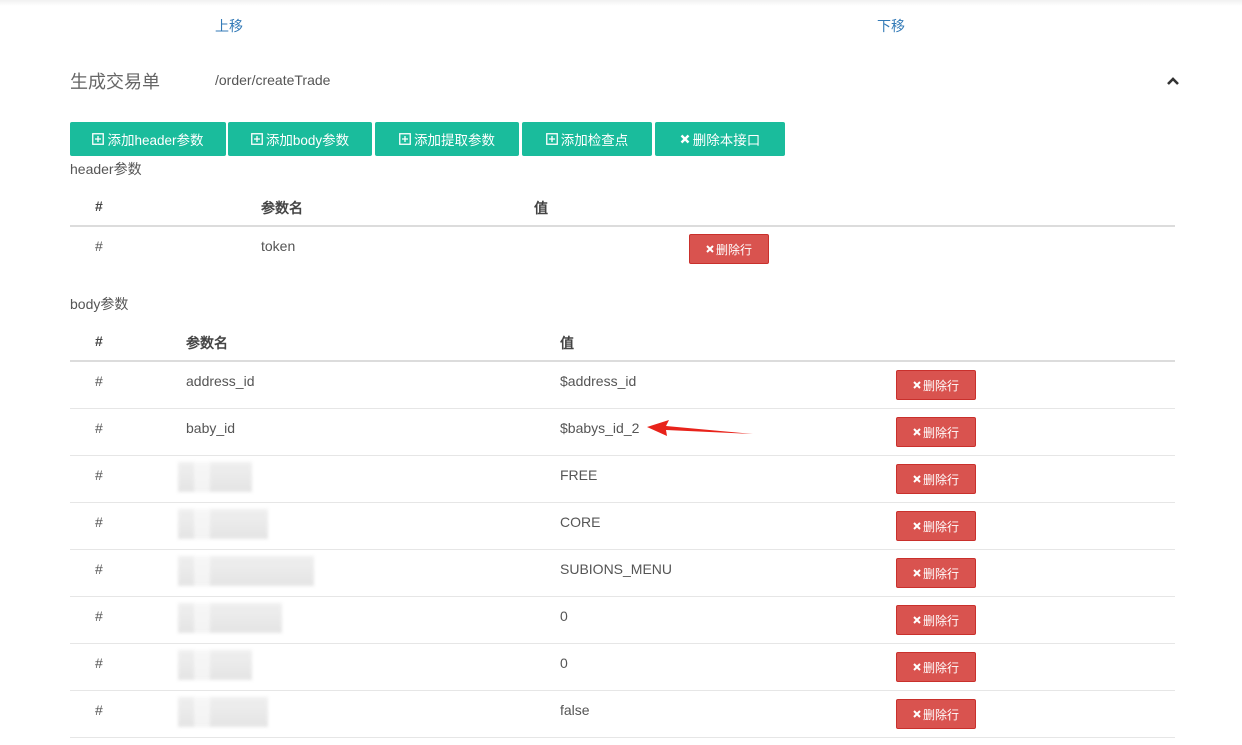 The height and width of the screenshot is (745, 1242). I want to click on param-value: $address_id, so click(598, 381).